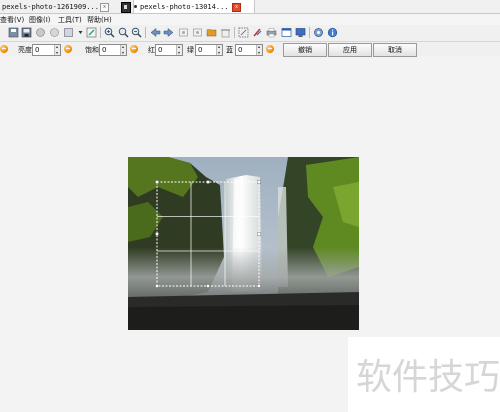 The width and height of the screenshot is (500, 412). What do you see at coordinates (250, 19) in the screenshot?
I see `menu-bar: 查看(V) 图像(I) 工具(T) 帮助(H)` at bounding box center [250, 19].